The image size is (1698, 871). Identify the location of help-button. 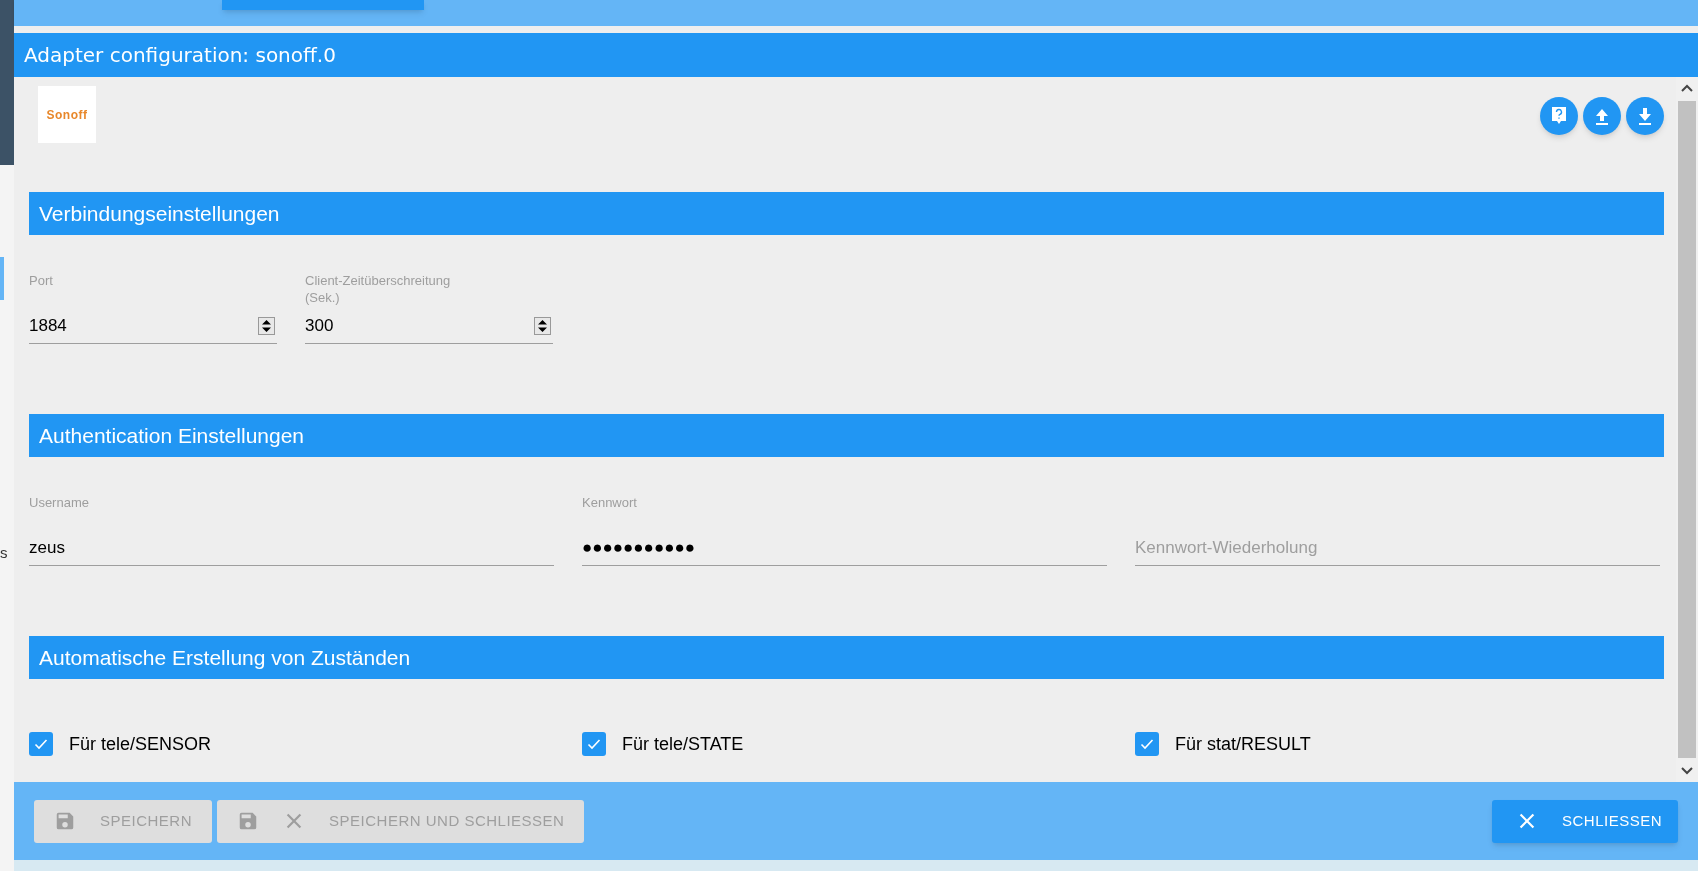
(1559, 116).